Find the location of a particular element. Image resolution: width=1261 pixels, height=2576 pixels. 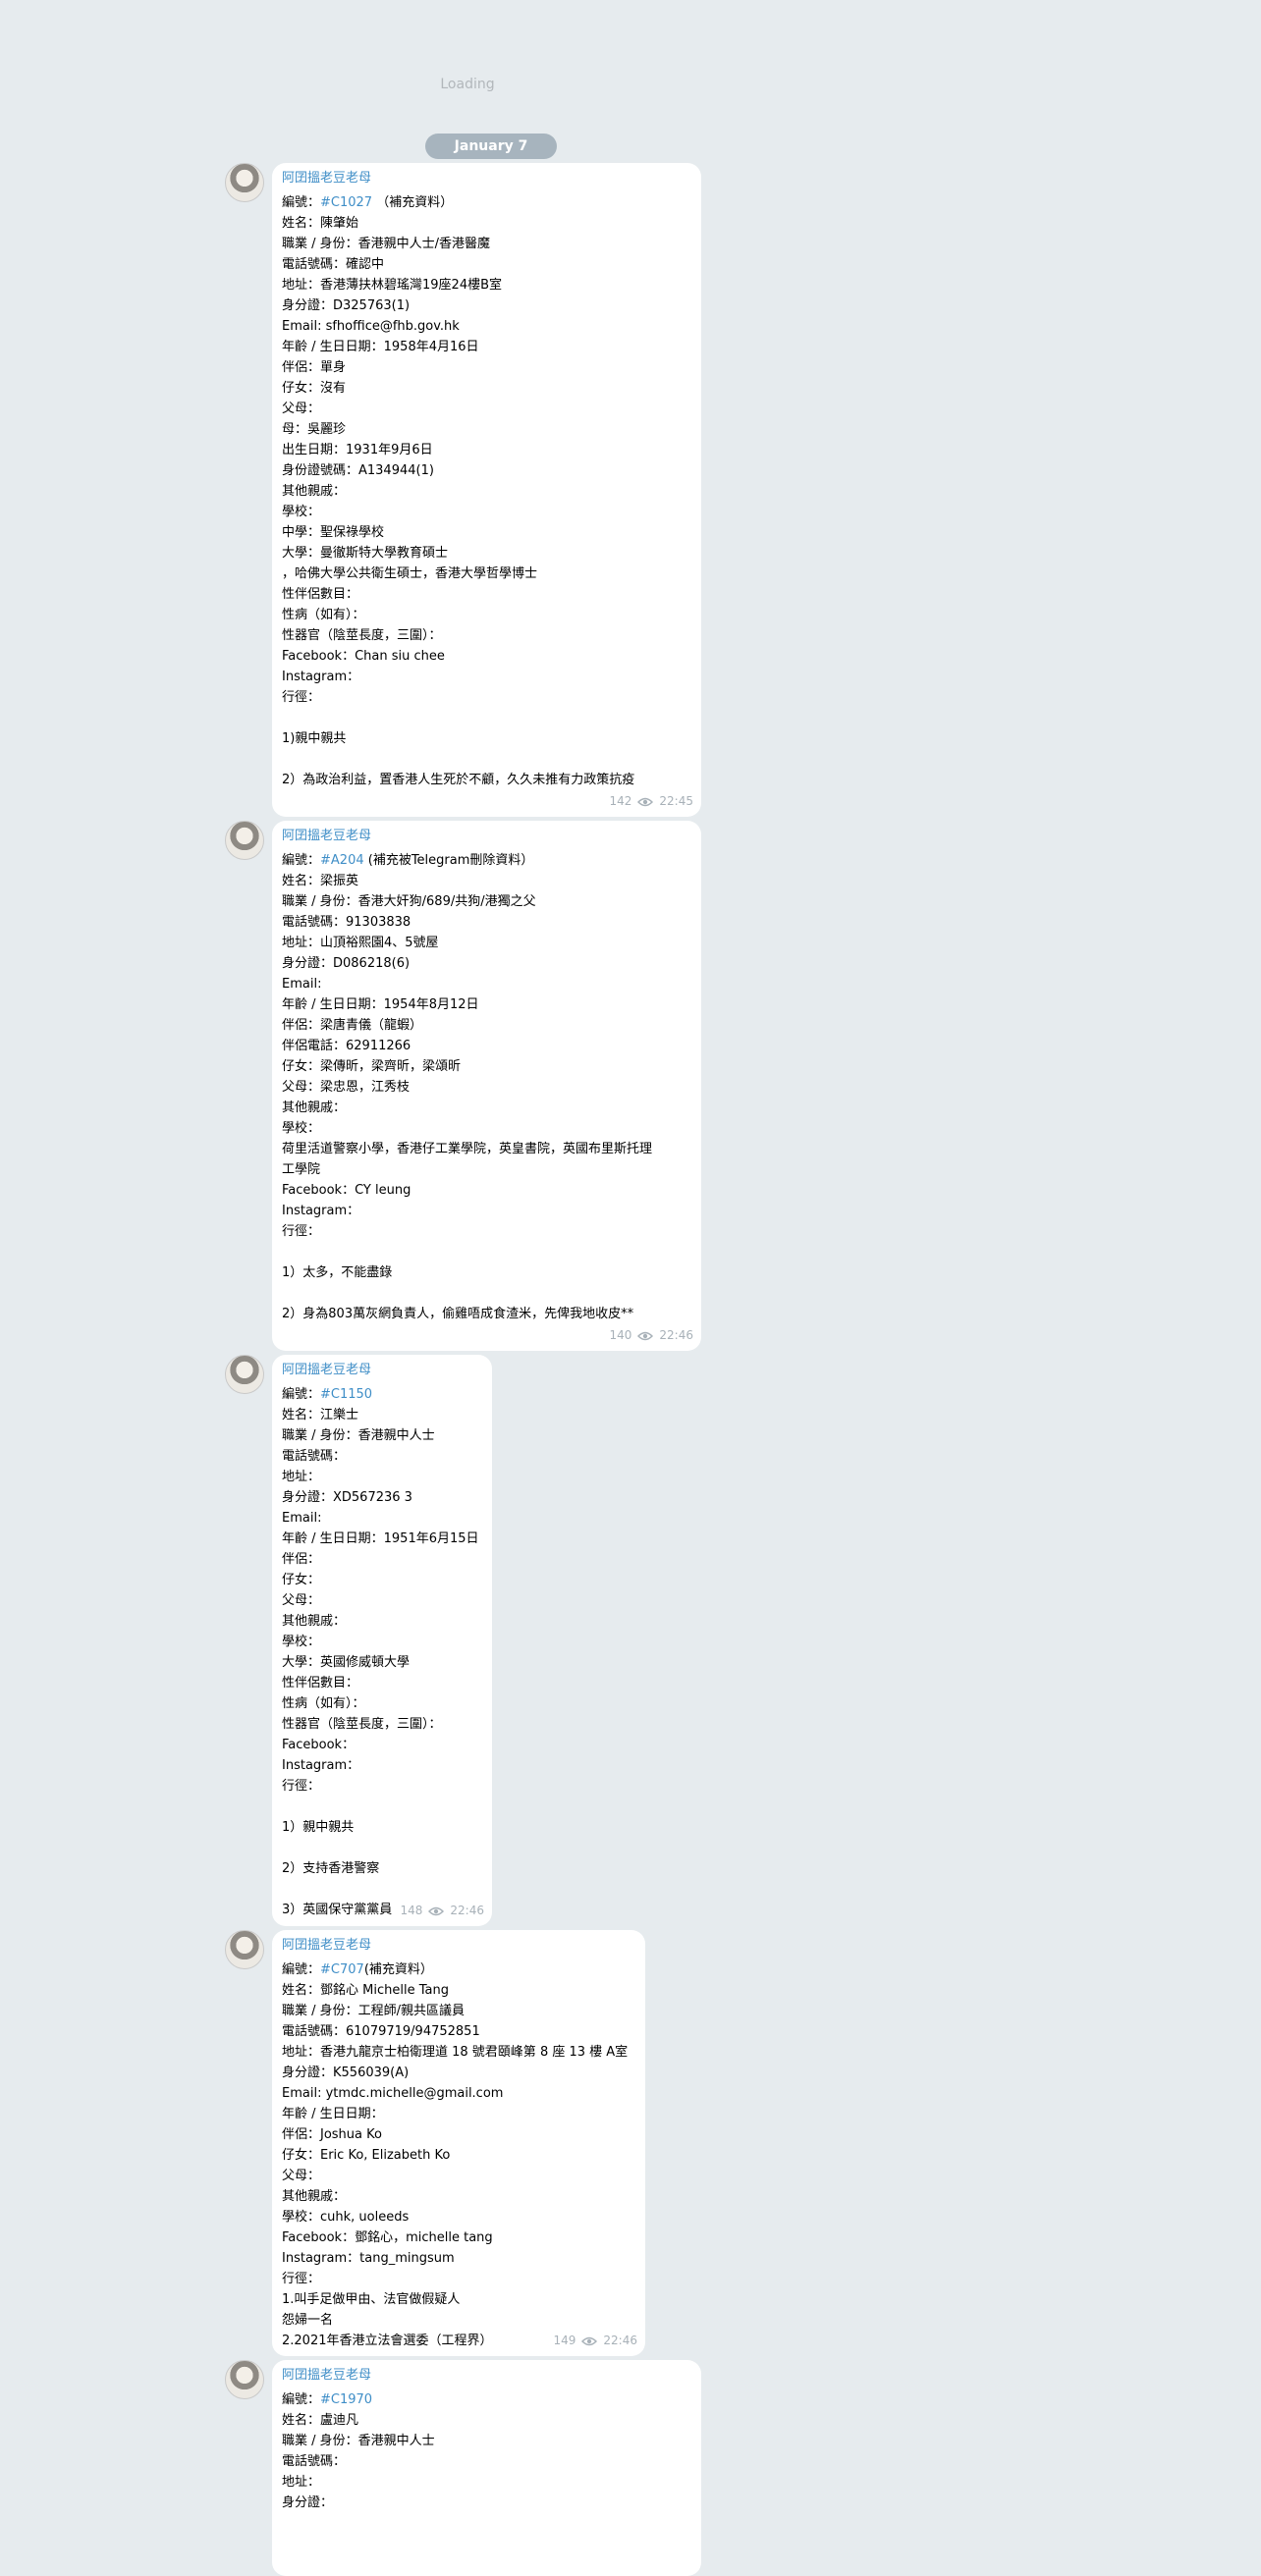

message-text-line: 2）身為803萬灰網負責人，偷雞唔成食渣米，先俾我地收皮** is located at coordinates (458, 1314).